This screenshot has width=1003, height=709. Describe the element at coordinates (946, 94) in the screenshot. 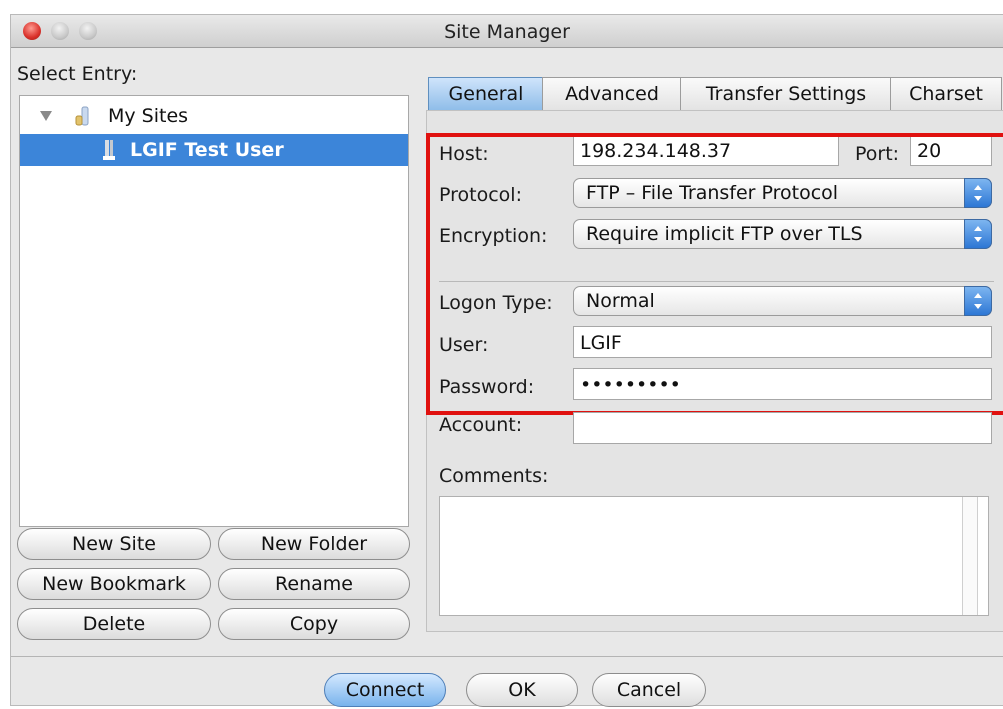

I see `tab-charset: Charset` at that location.